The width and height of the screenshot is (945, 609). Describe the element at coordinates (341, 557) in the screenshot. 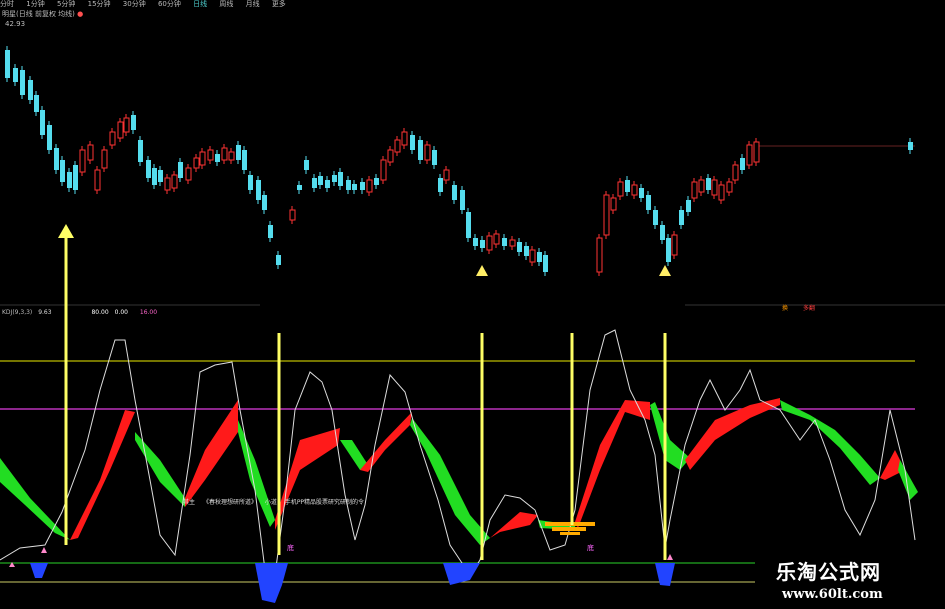

I see `pink-marker-layer` at that location.